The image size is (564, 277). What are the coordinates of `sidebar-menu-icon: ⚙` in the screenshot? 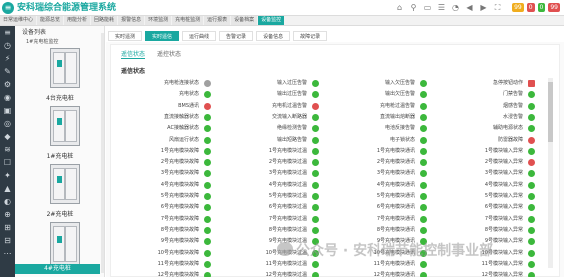 It's located at (7, 84).